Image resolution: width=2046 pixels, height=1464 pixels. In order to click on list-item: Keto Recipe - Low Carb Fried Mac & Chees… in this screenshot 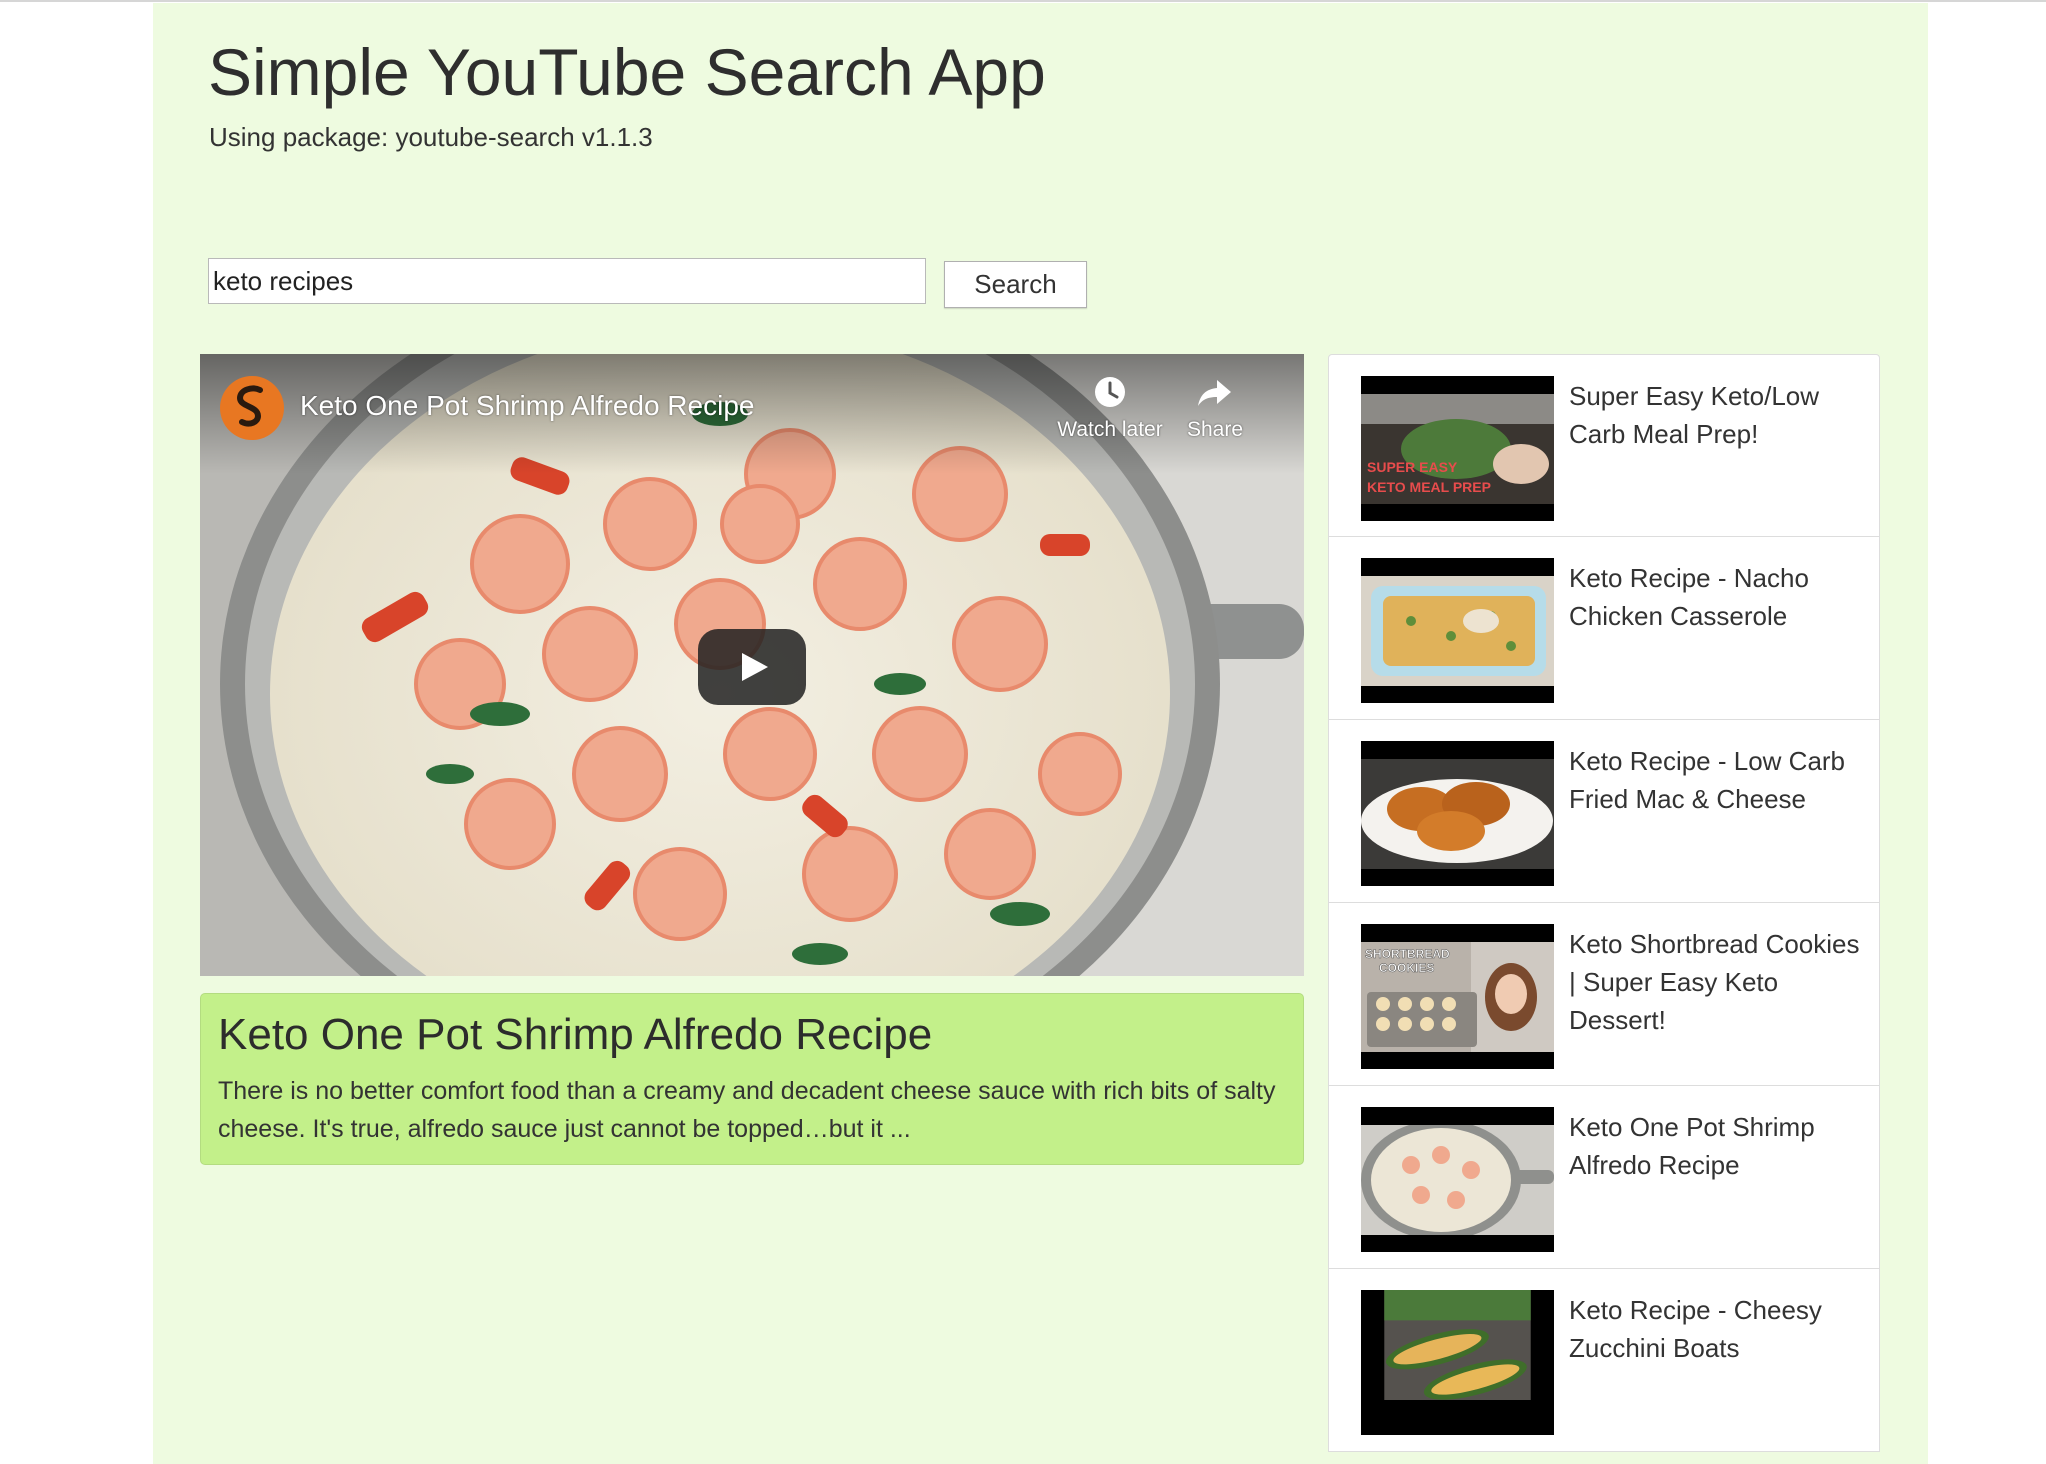, I will do `click(1604, 811)`.